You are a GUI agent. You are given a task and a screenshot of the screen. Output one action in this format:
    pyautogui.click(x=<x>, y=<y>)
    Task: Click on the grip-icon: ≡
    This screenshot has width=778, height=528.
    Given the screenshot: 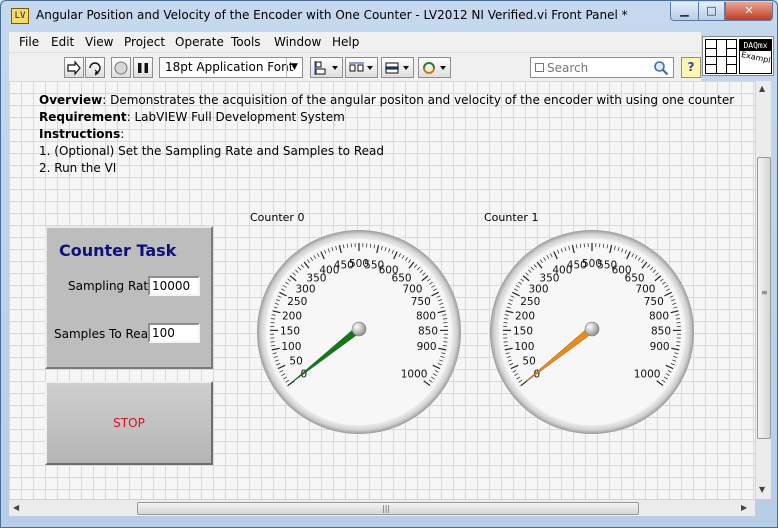 What is the action you would take?
    pyautogui.click(x=764, y=292)
    